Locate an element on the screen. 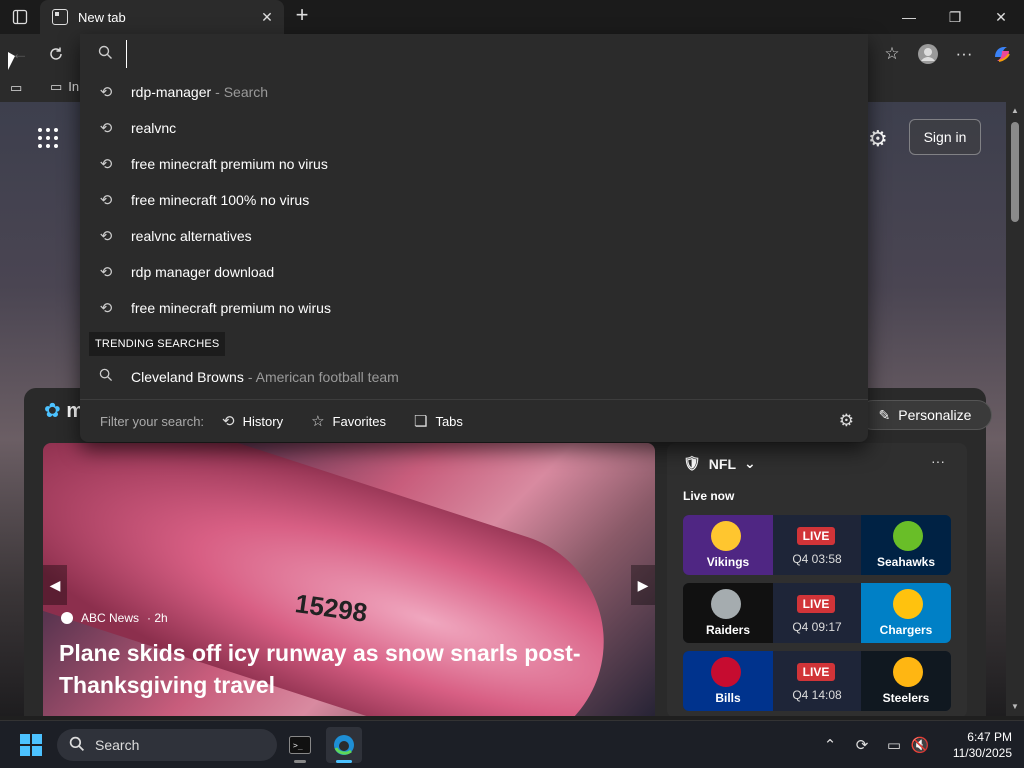 The image size is (1024, 768). trending-subtext: - American football team is located at coordinates (323, 377).